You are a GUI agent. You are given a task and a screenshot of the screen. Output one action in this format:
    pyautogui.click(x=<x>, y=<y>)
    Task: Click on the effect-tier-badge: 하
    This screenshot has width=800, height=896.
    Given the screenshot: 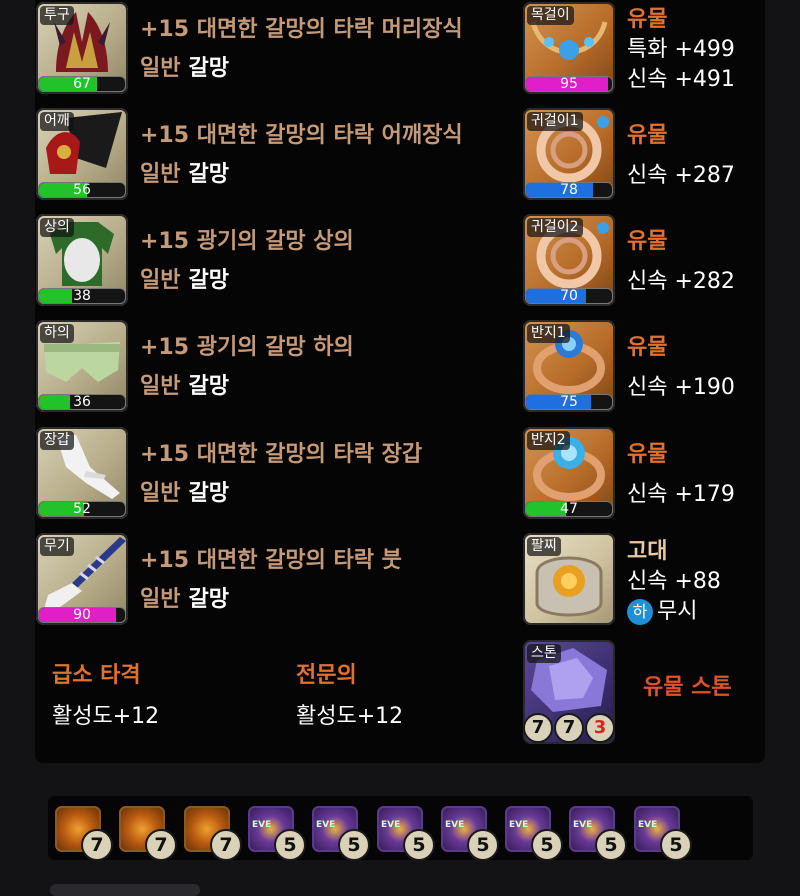 What is the action you would take?
    pyautogui.click(x=640, y=612)
    